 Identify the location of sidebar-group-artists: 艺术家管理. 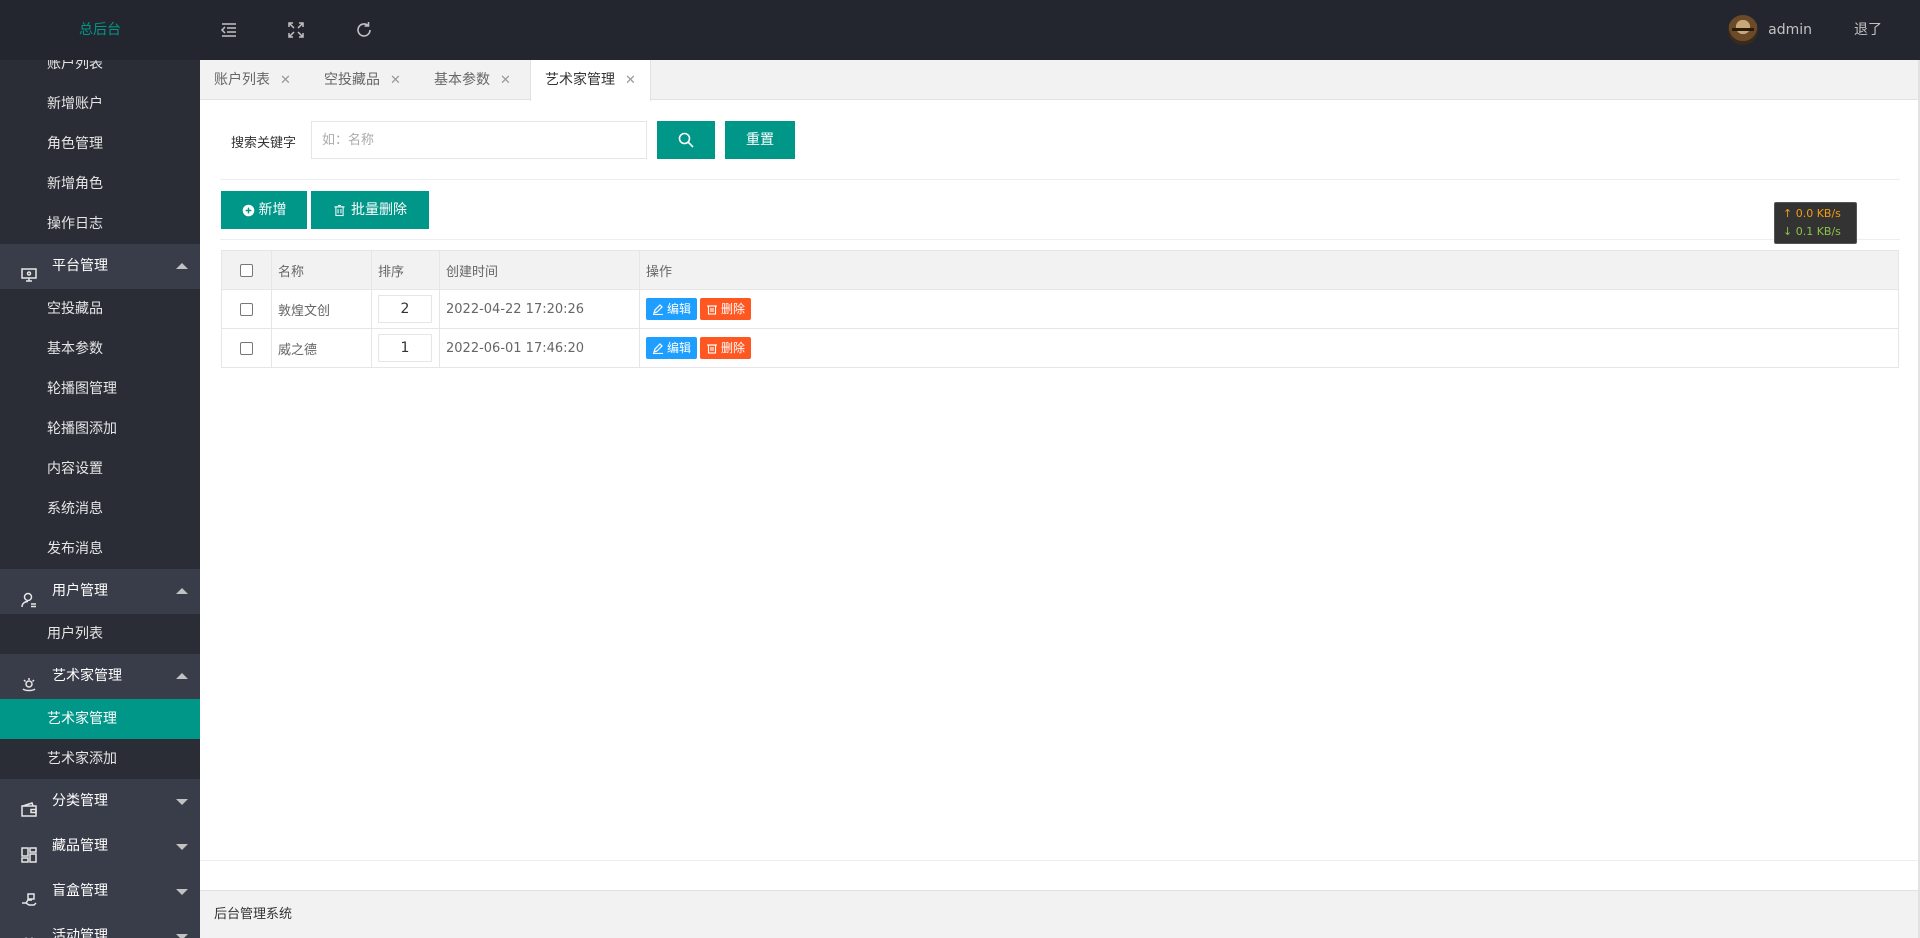
(100, 676).